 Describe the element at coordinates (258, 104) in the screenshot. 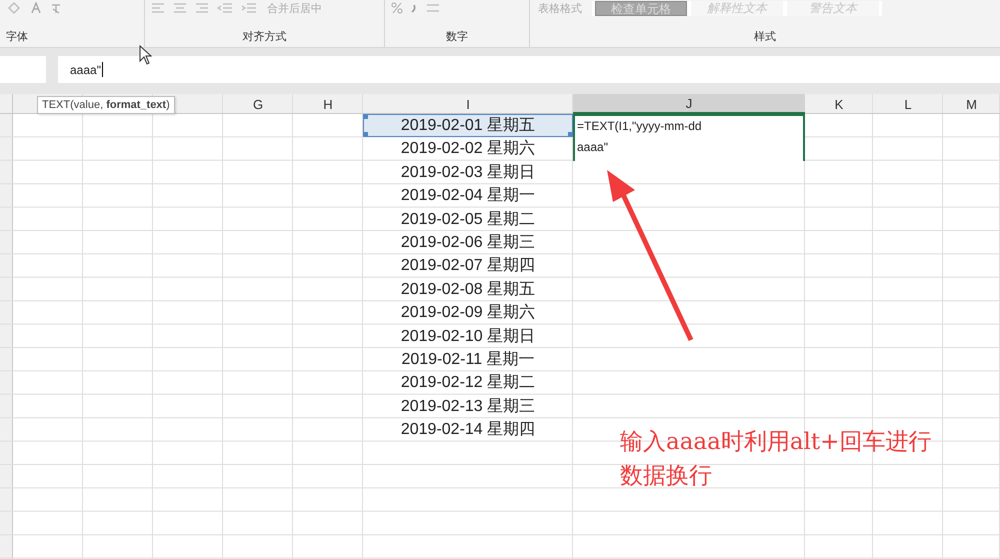

I see `column-header: G` at that location.